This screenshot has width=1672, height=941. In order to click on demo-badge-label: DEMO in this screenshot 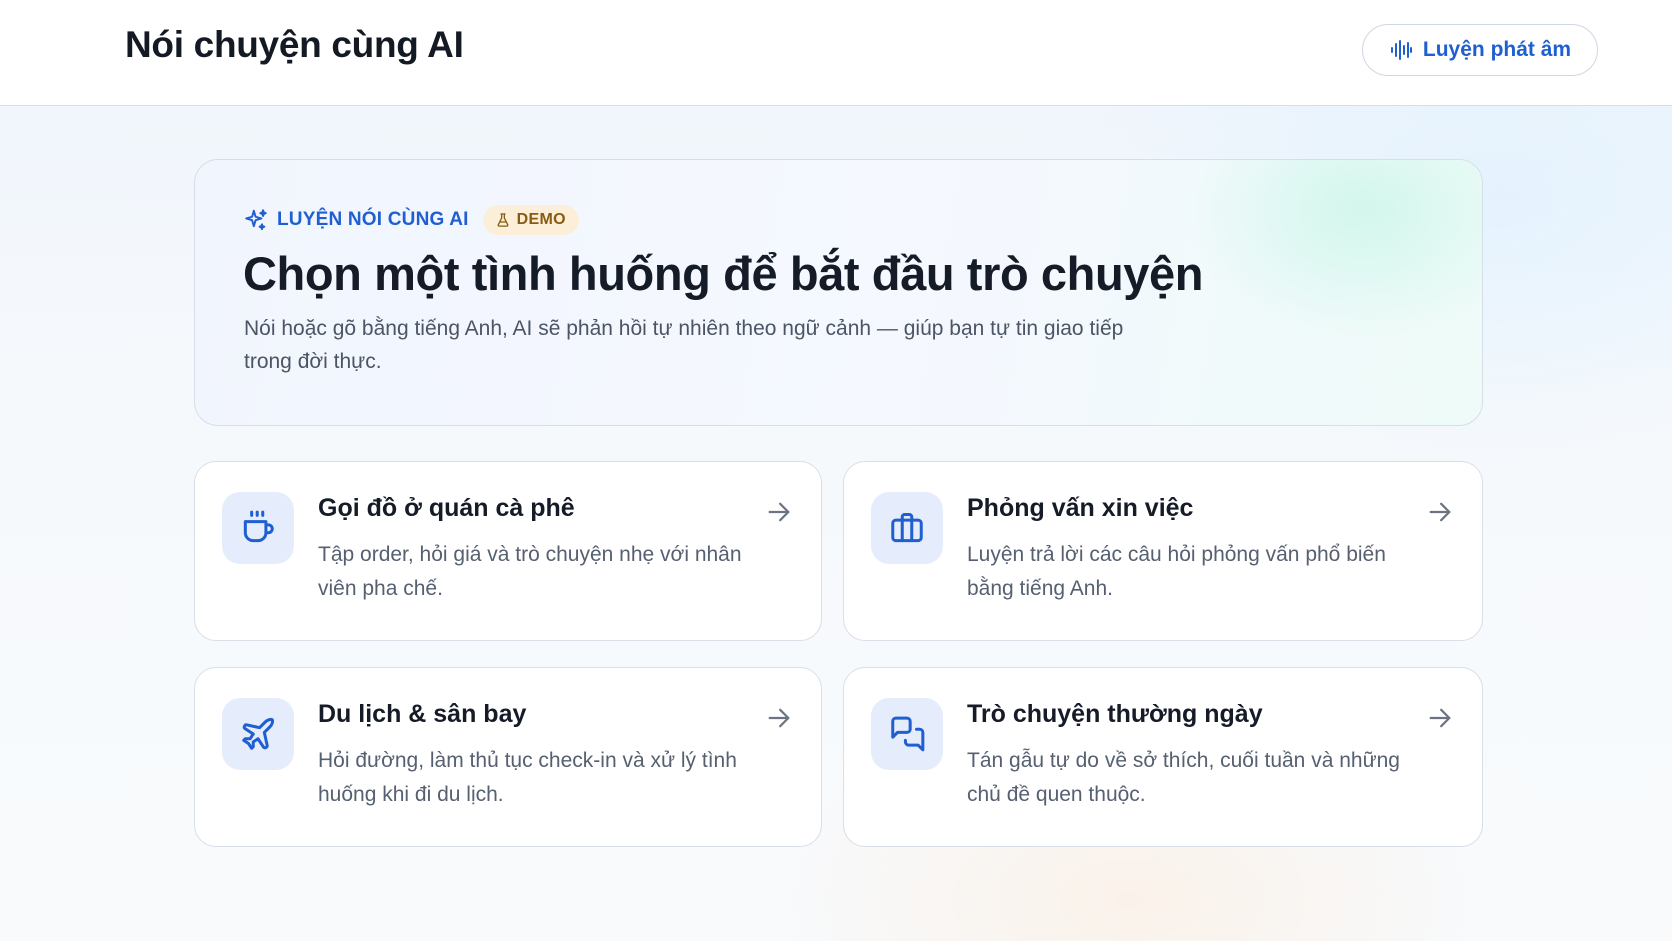, I will do `click(541, 219)`.